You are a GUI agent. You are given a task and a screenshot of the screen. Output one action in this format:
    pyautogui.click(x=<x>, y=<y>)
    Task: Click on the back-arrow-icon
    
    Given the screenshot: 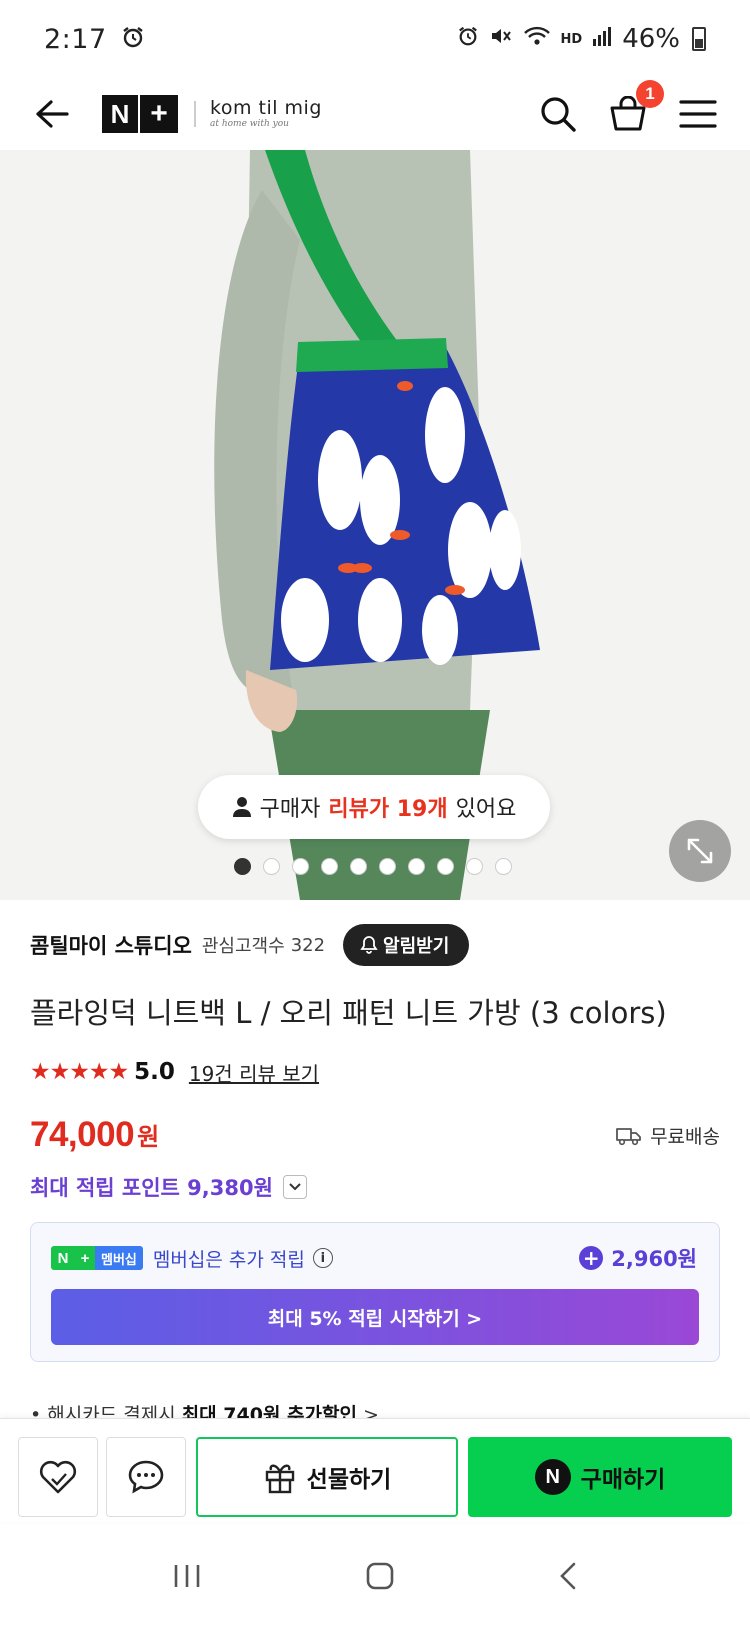 What is the action you would take?
    pyautogui.click(x=52, y=114)
    